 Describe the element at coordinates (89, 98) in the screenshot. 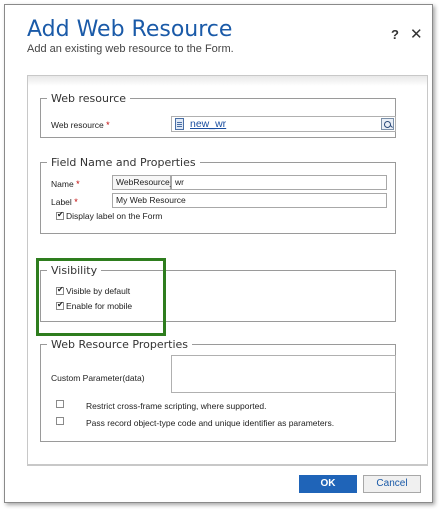

I see `web-resource-legend: Web resource` at that location.